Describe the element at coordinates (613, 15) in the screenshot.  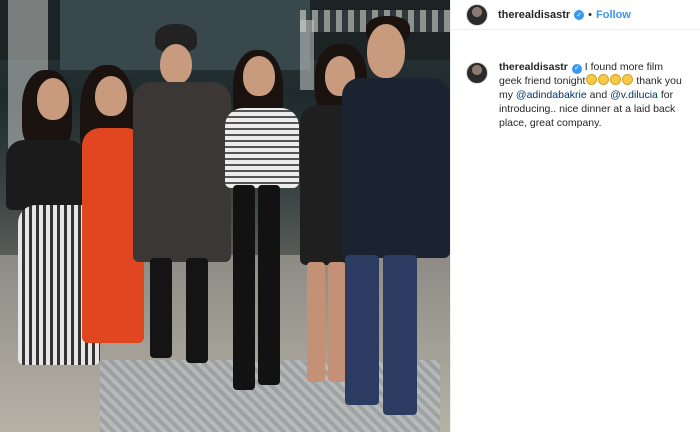
I see `follow-button: Follow` at that location.